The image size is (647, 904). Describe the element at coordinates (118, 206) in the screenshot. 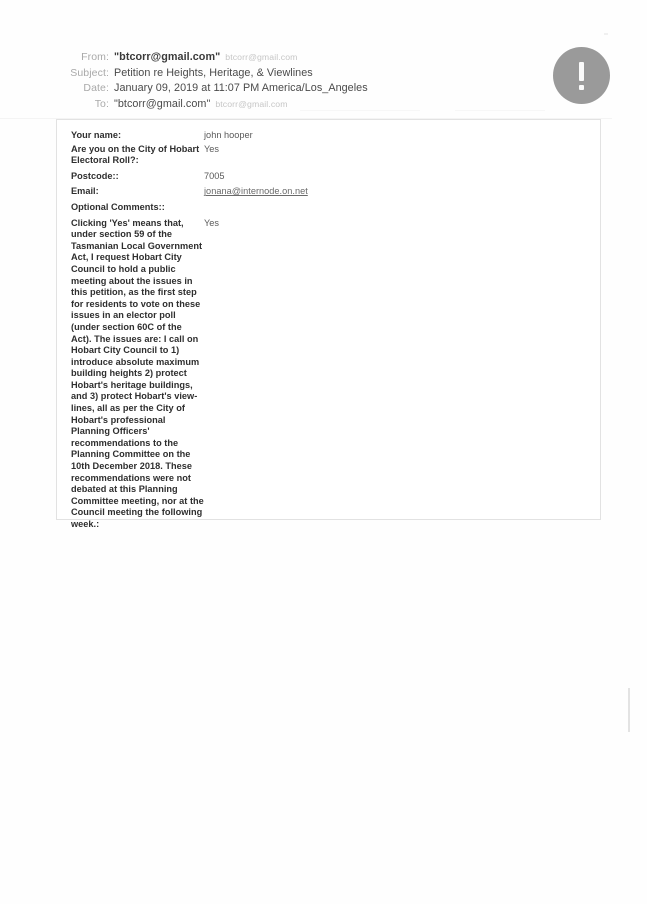

I see `form-field-label: Optional Comments::` at that location.